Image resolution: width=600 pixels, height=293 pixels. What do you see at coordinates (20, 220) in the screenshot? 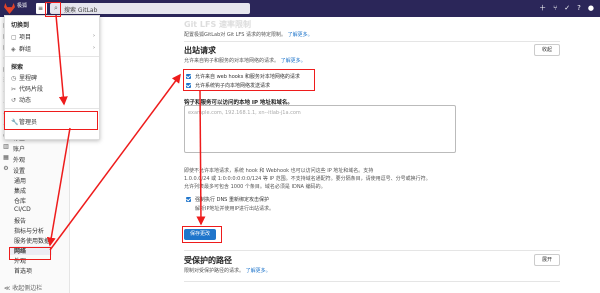
I see `sidebar-subitem: 报告` at bounding box center [20, 220].